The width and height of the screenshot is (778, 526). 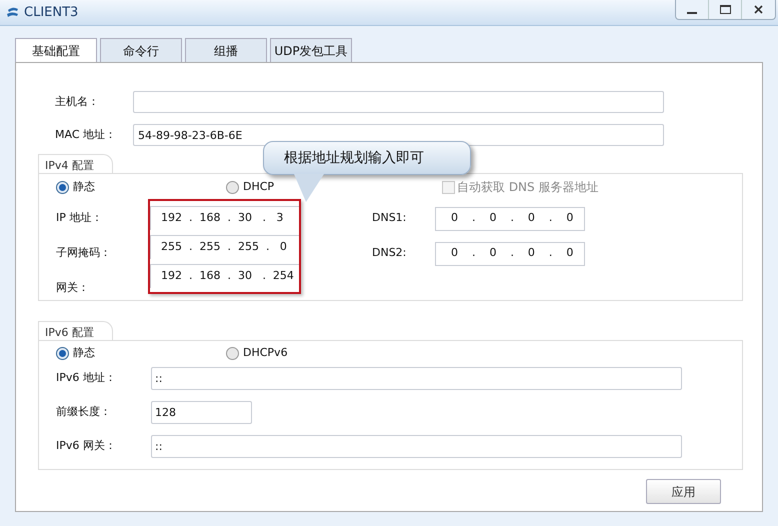 I want to click on minimize-icon, so click(x=692, y=13).